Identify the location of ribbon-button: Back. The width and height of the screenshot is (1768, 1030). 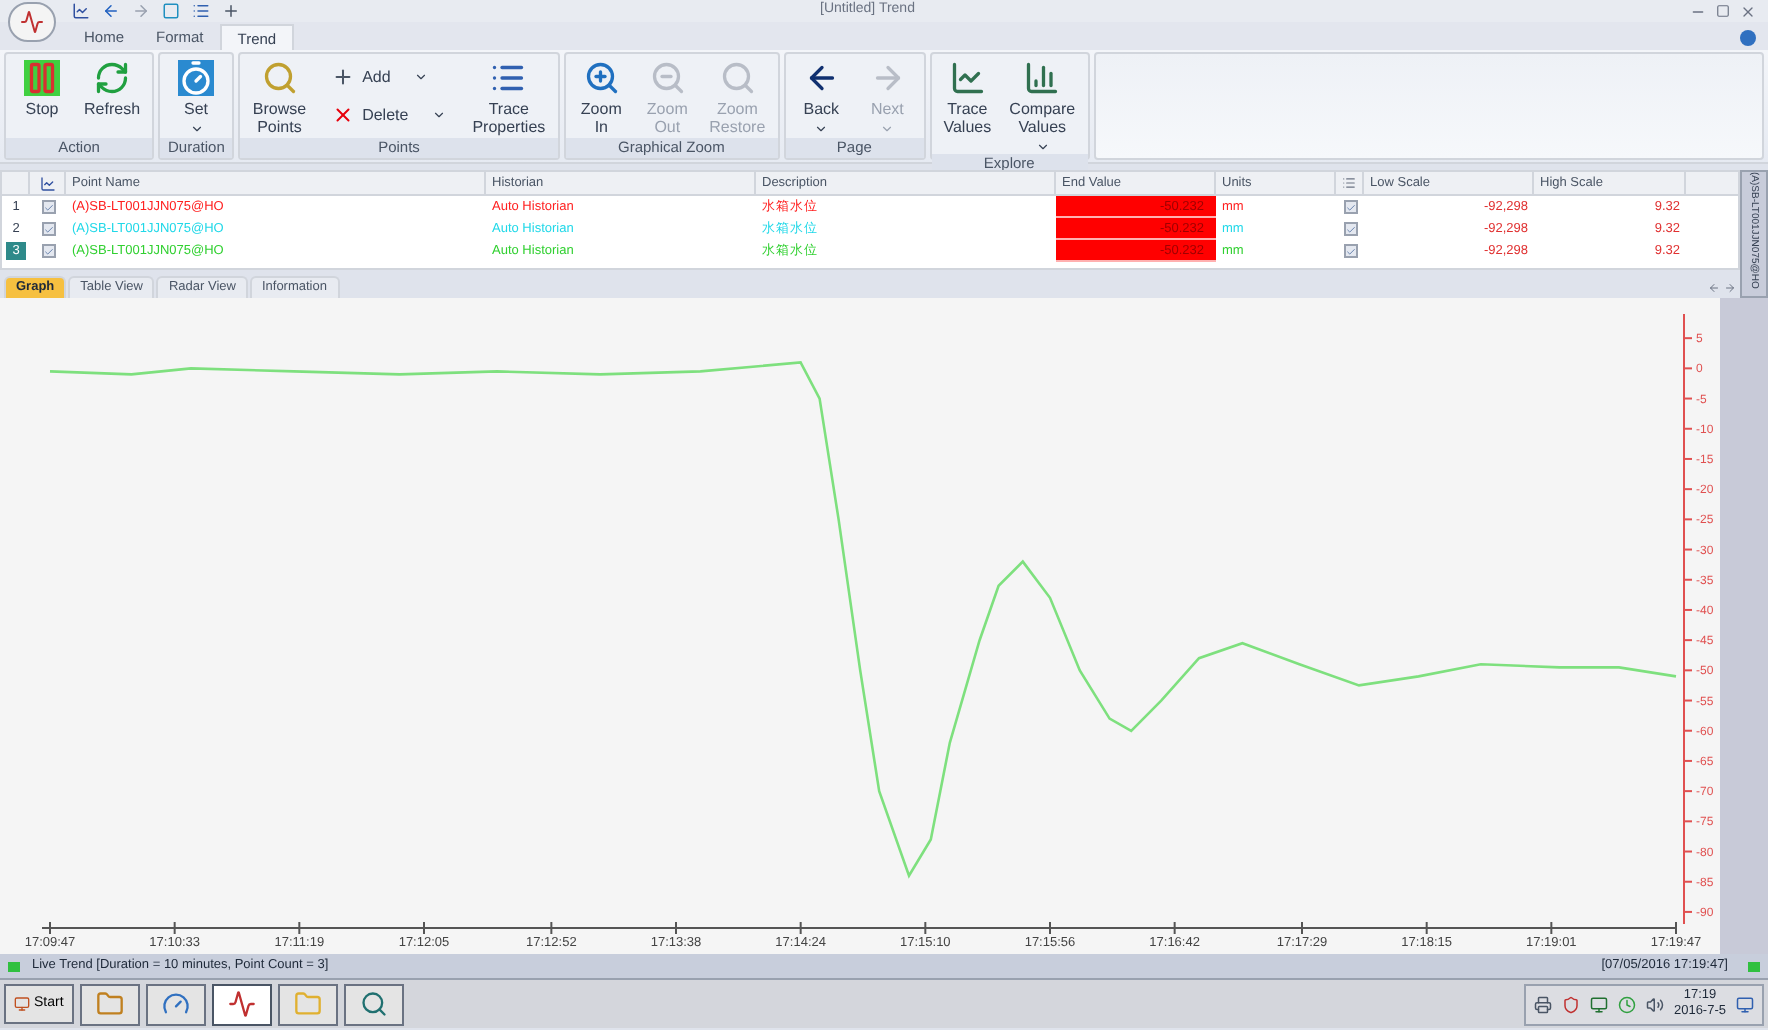
(821, 96).